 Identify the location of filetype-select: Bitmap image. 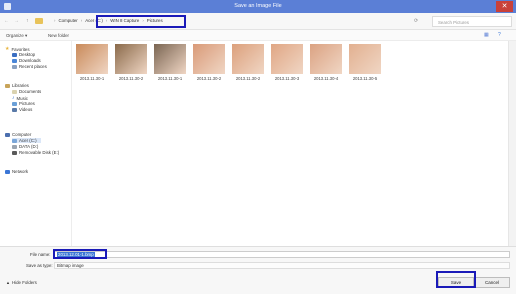
(282, 265).